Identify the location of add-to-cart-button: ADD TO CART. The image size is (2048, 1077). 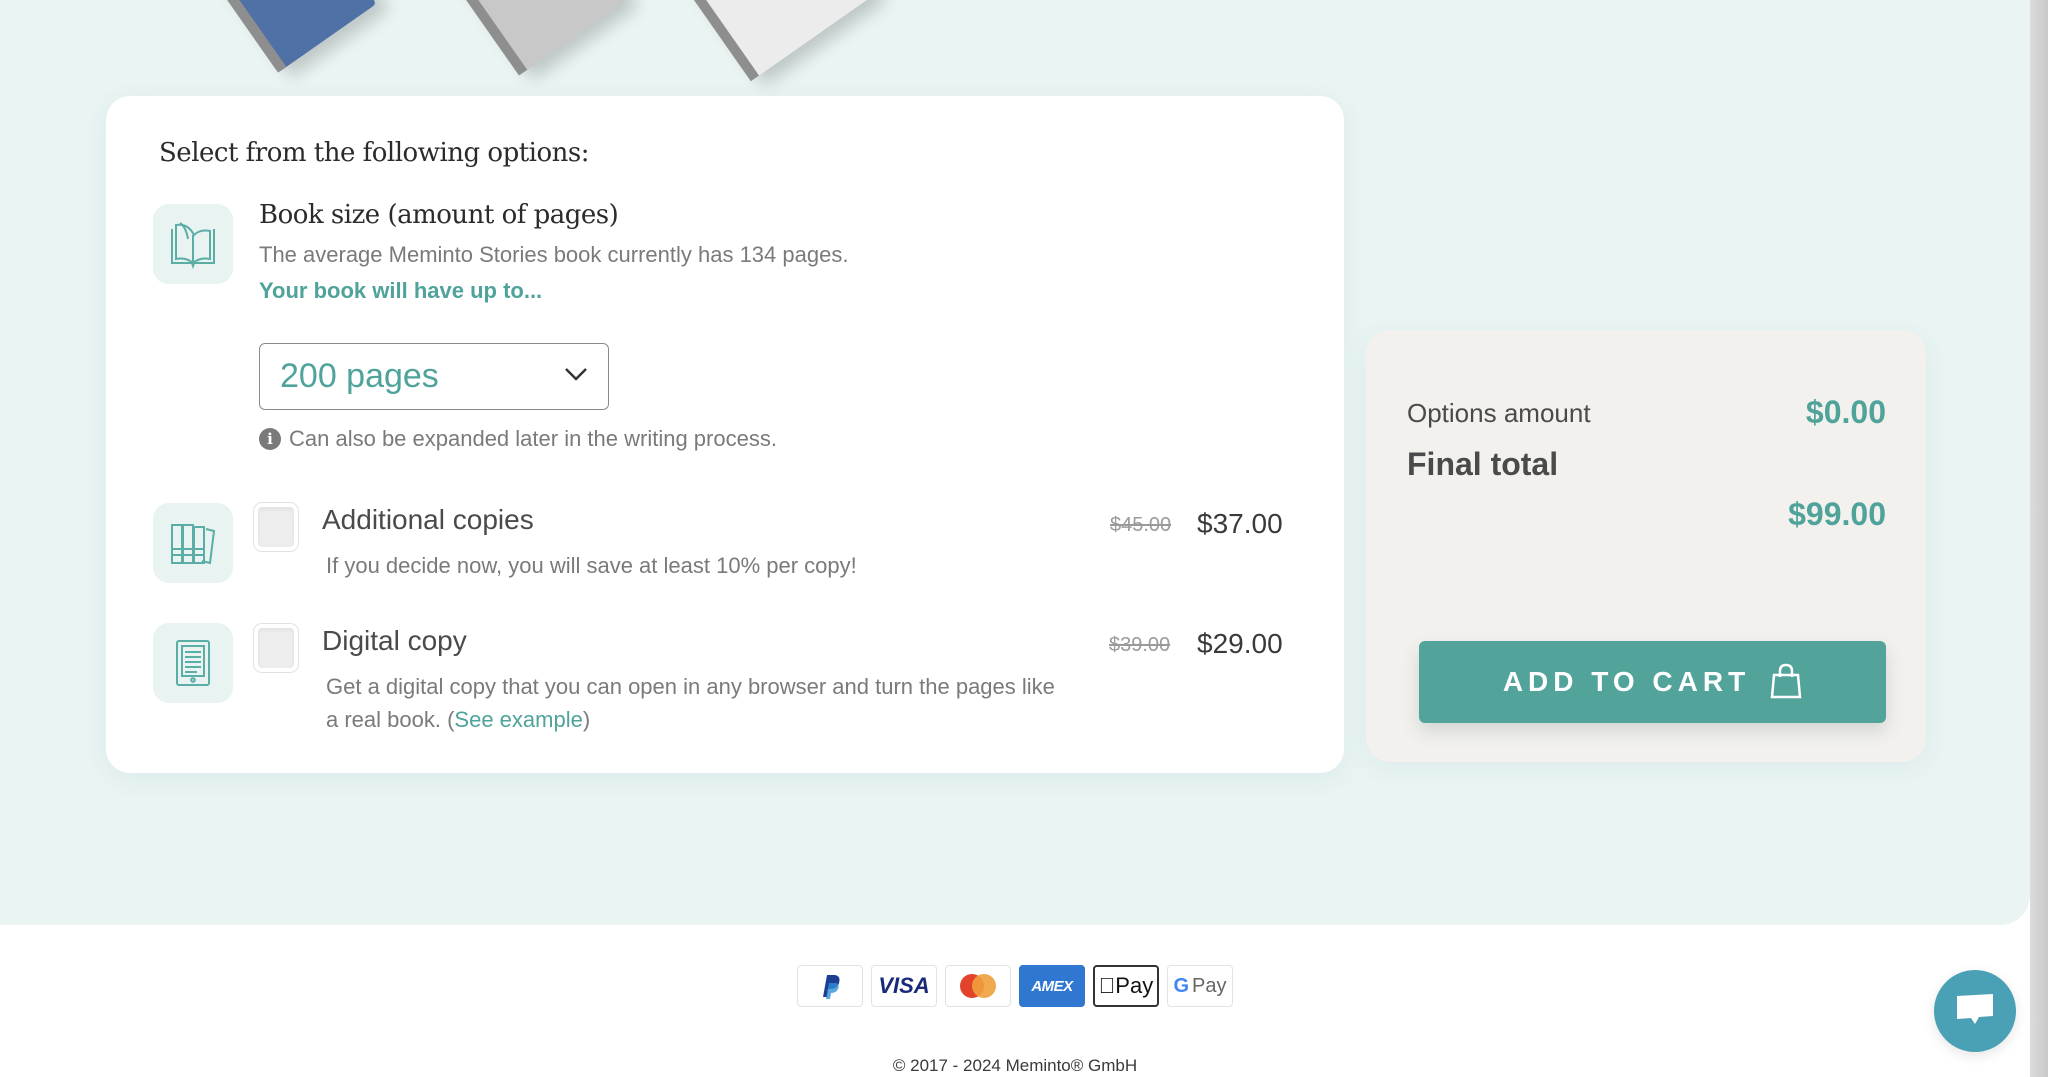
(1652, 682).